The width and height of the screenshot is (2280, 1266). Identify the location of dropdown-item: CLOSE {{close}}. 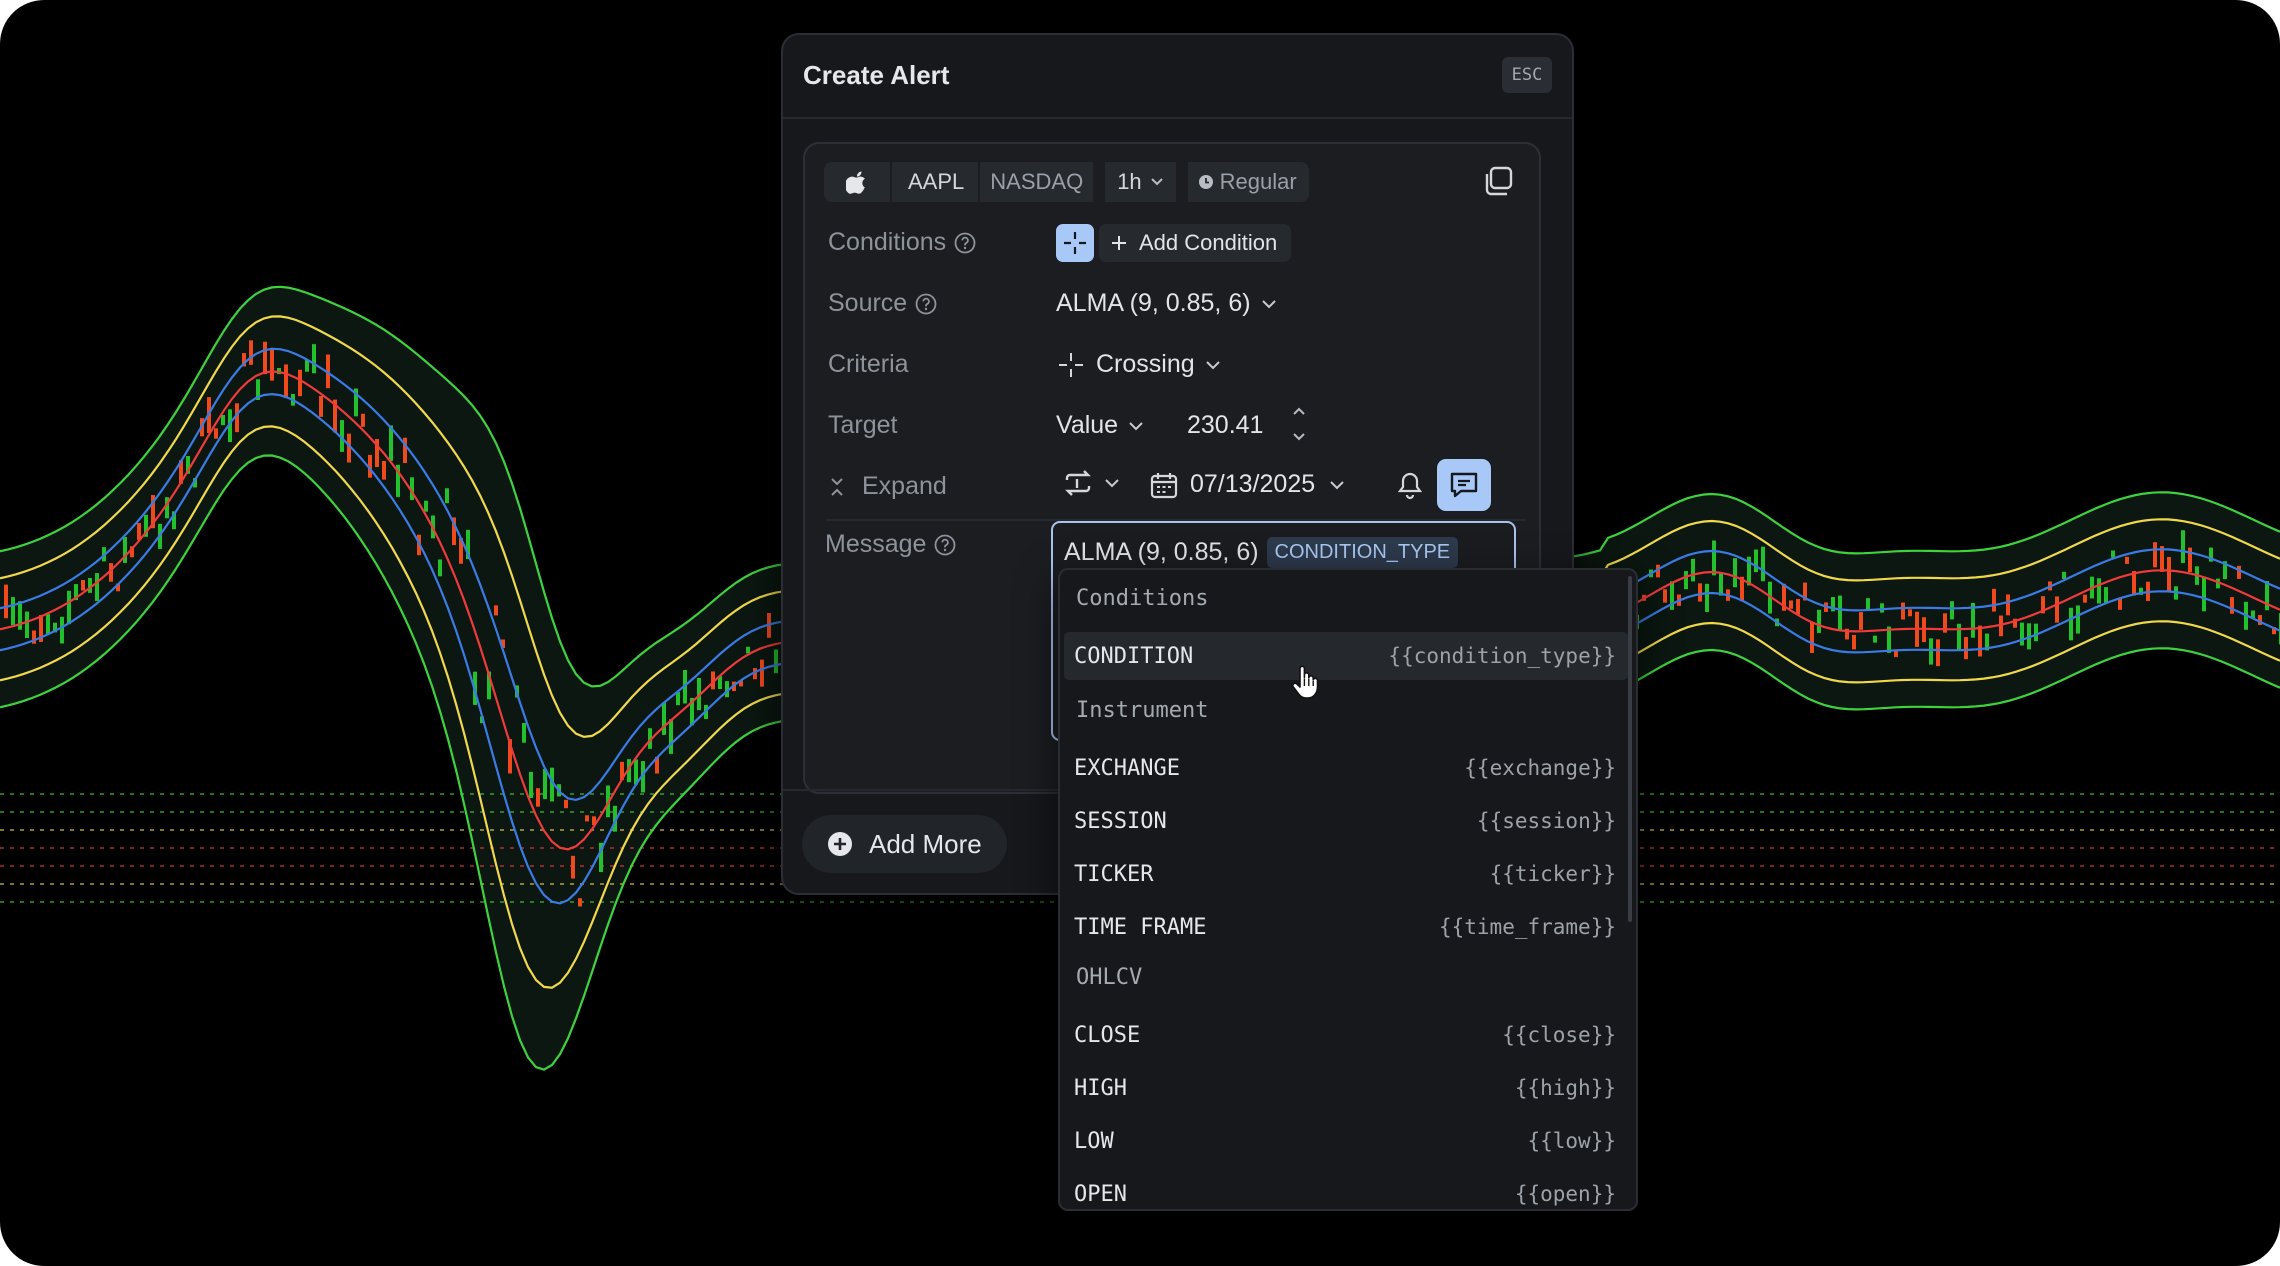
(1346, 1035).